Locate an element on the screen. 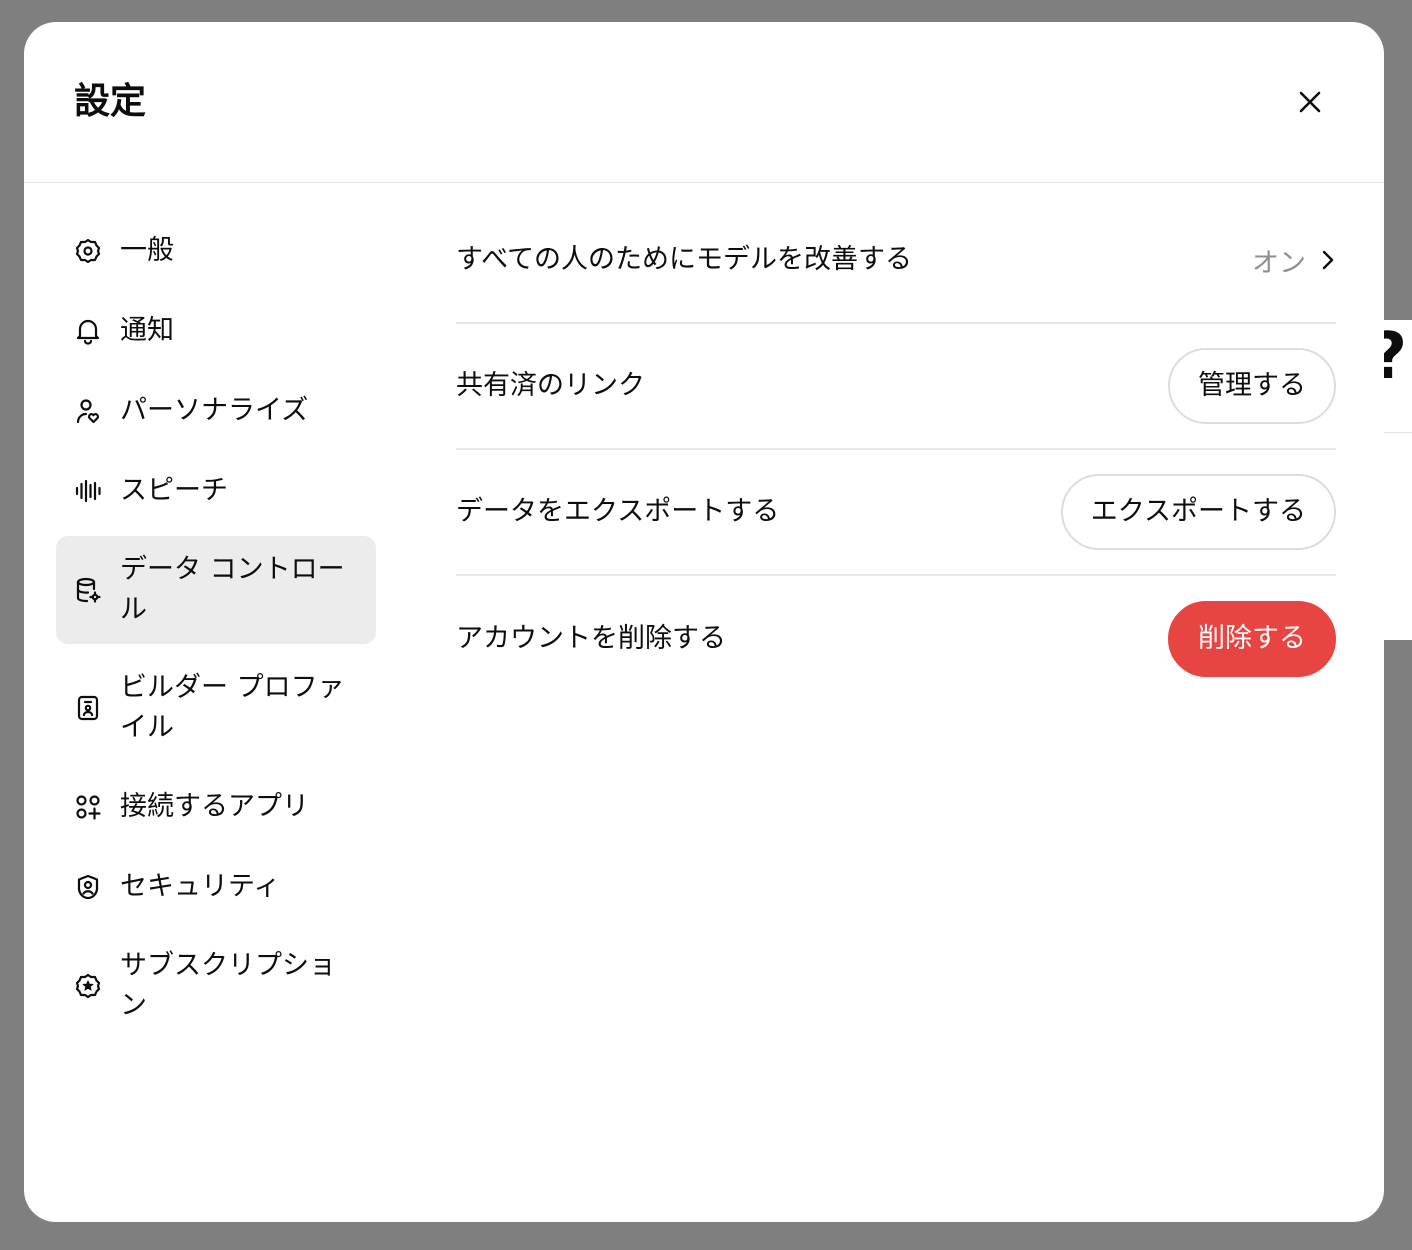 This screenshot has width=1412, height=1250. improve-model-toggle: オン is located at coordinates (1294, 260).